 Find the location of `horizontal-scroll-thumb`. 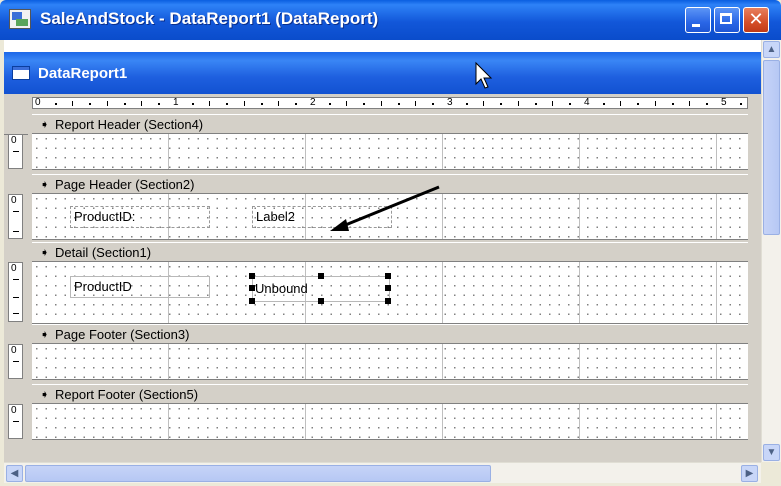

horizontal-scroll-thumb is located at coordinates (258, 473).